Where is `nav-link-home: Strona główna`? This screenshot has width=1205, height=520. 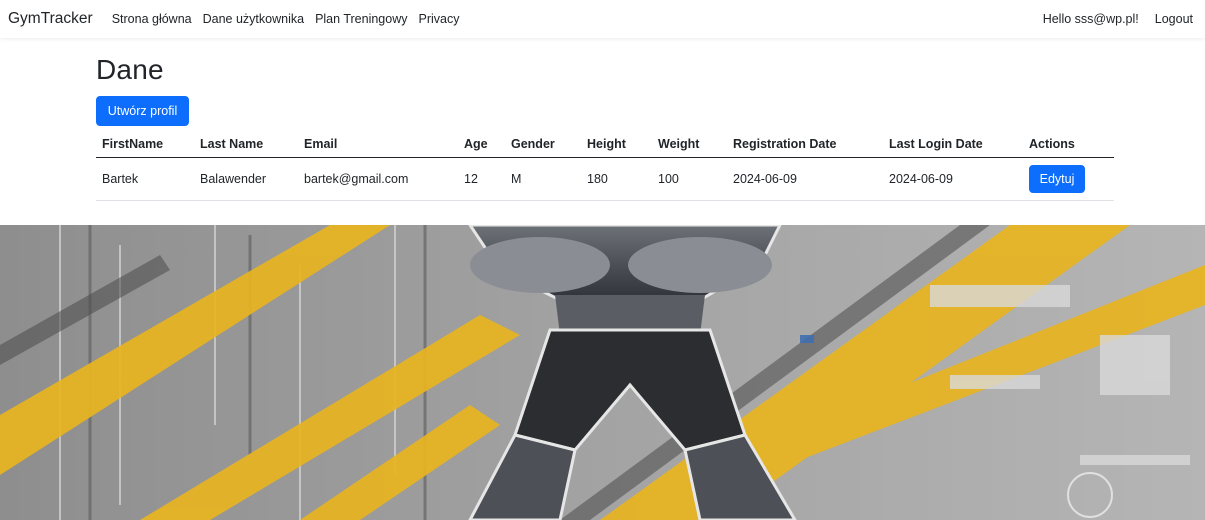
nav-link-home: Strona główna is located at coordinates (152, 19).